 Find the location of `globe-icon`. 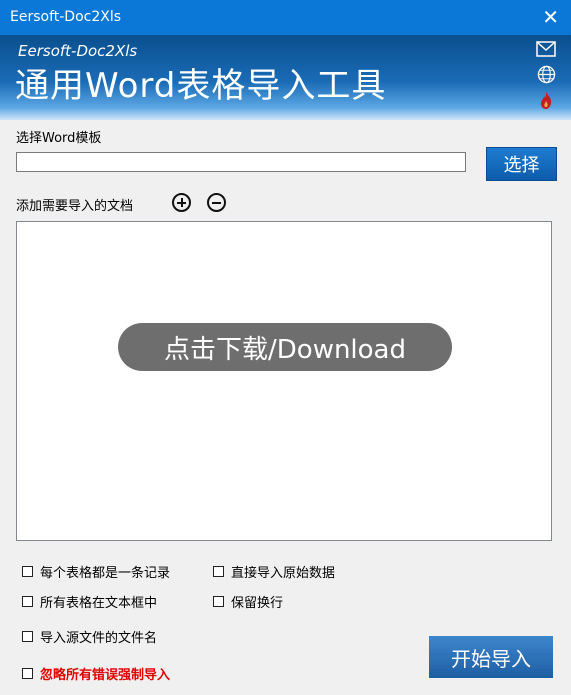

globe-icon is located at coordinates (546, 74).